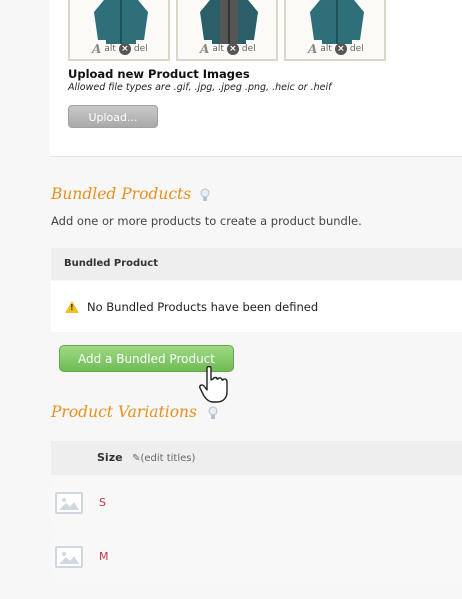  I want to click on empty-message: No Bundled Products have been defined, so click(203, 306).